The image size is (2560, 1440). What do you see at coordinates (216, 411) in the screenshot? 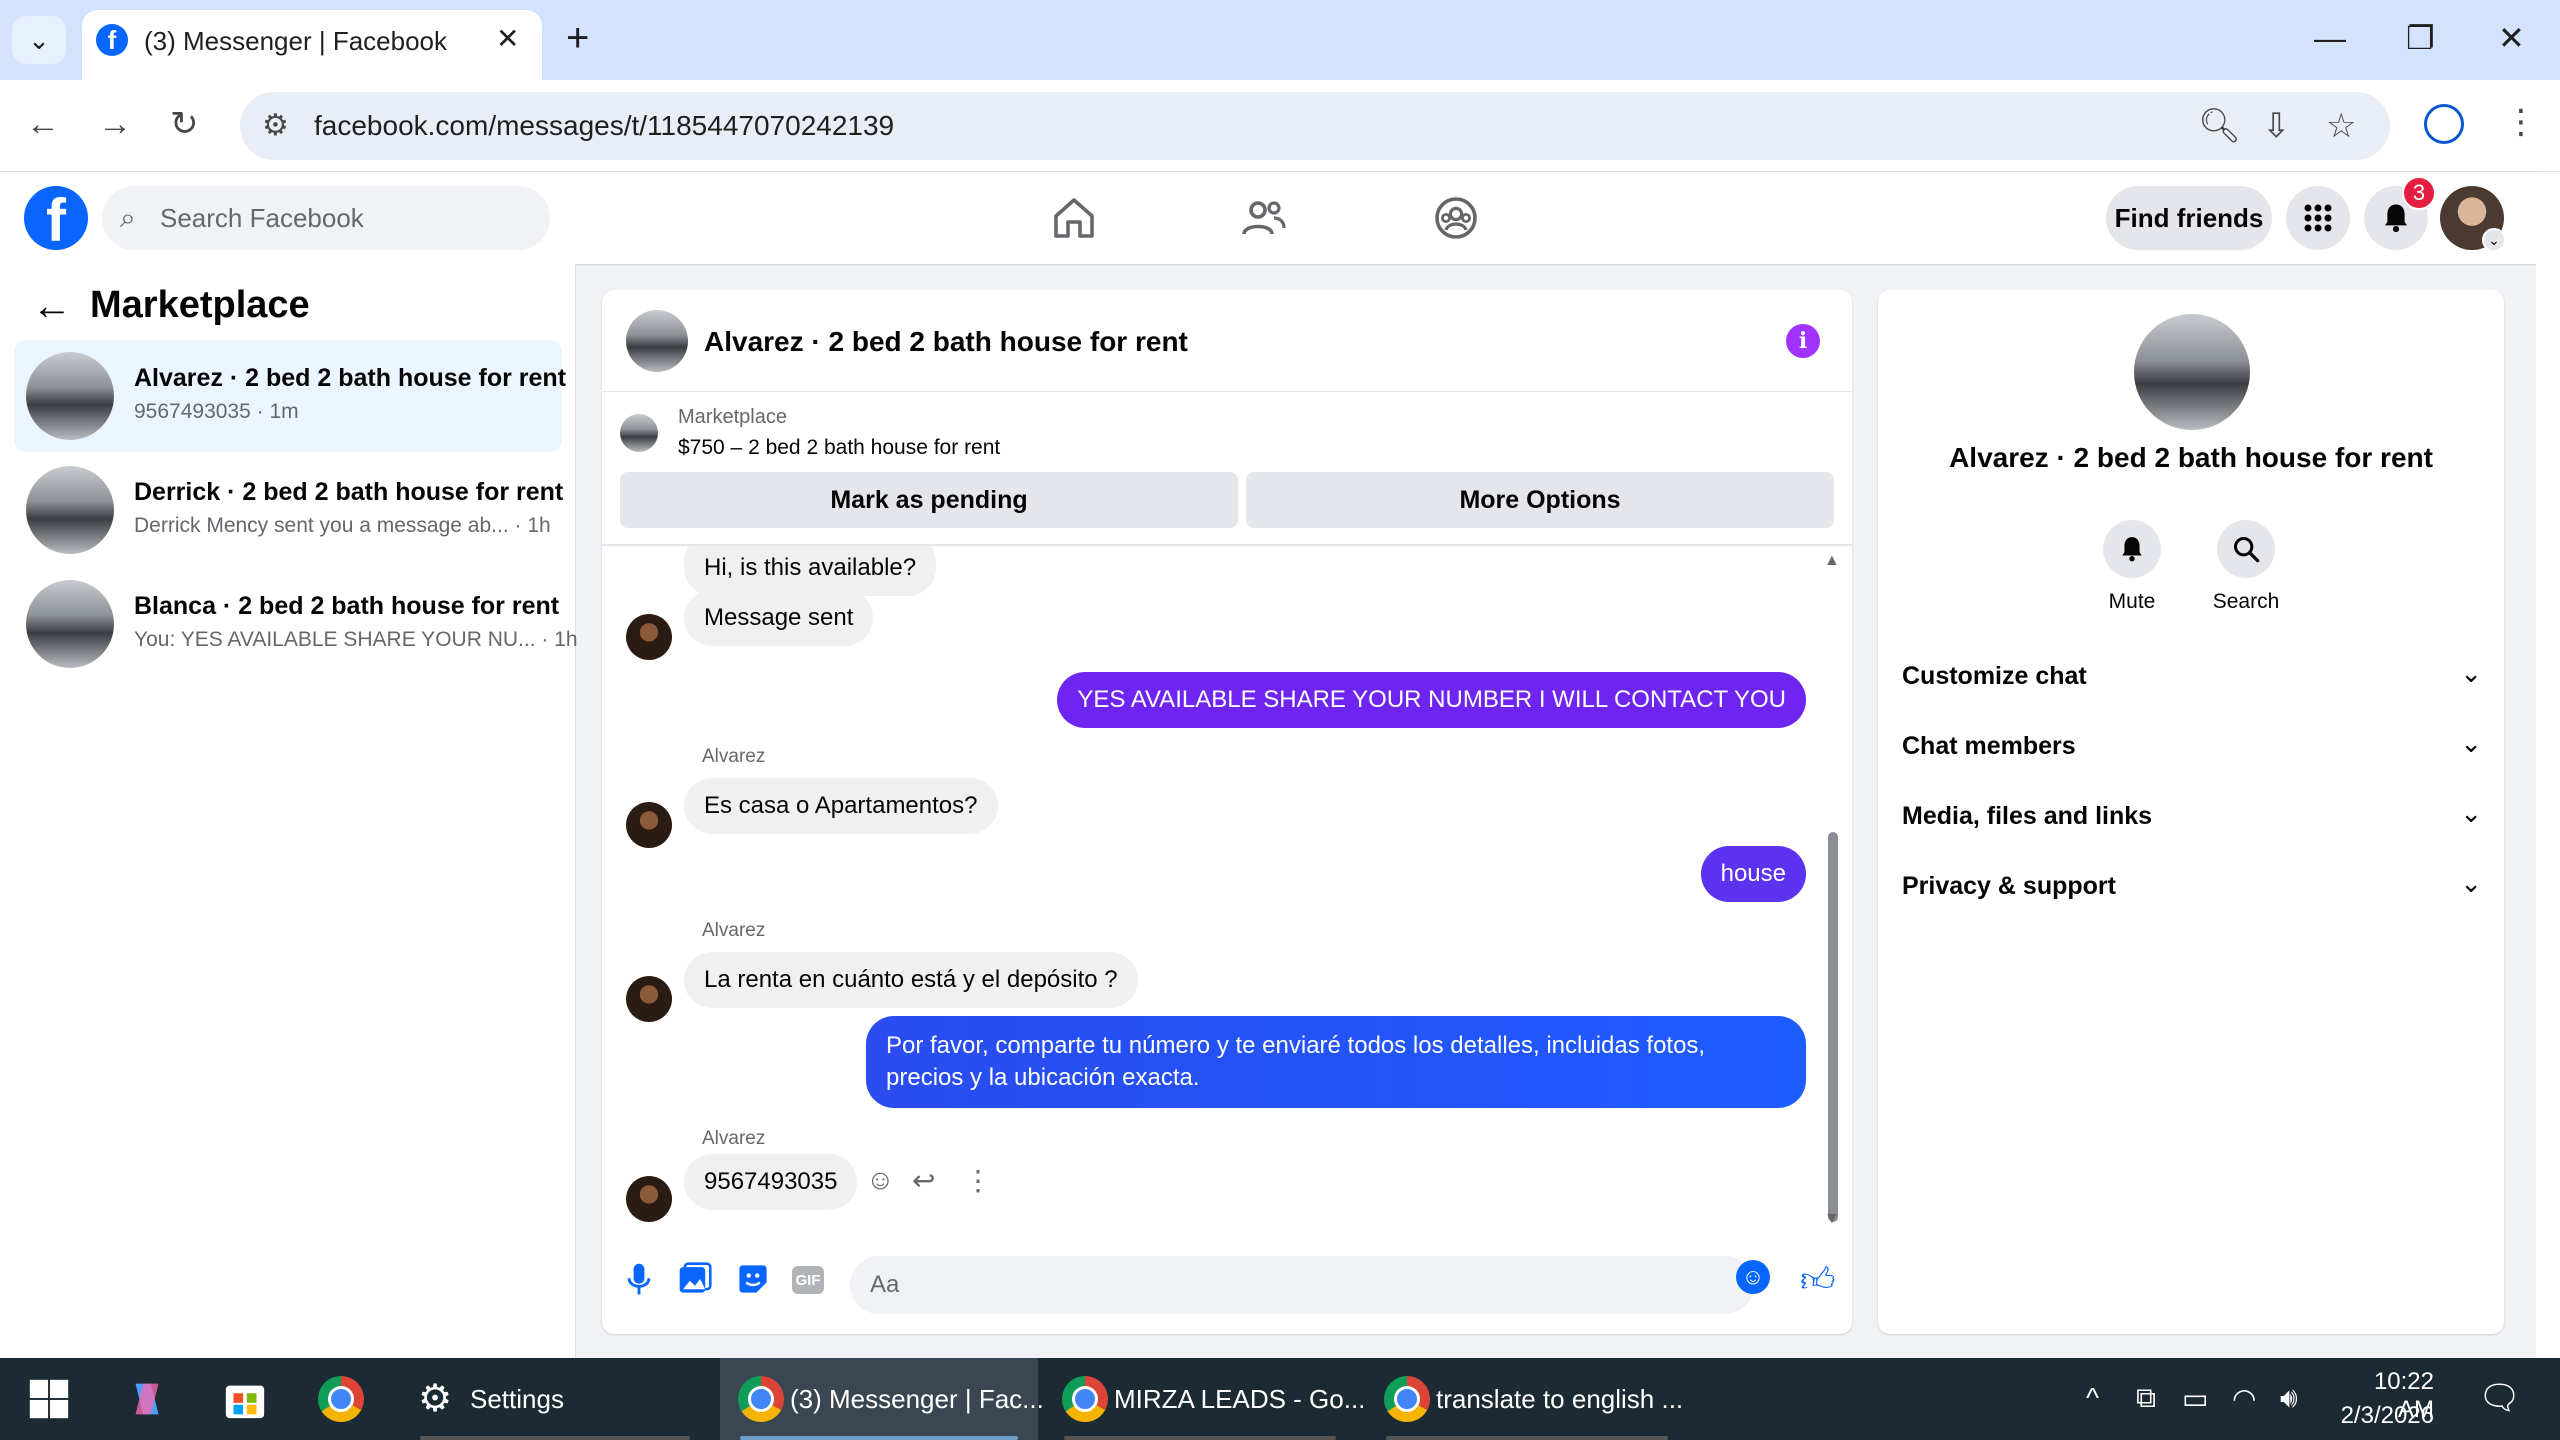
I see `conversation-snippet: 9567493035 · 1m` at bounding box center [216, 411].